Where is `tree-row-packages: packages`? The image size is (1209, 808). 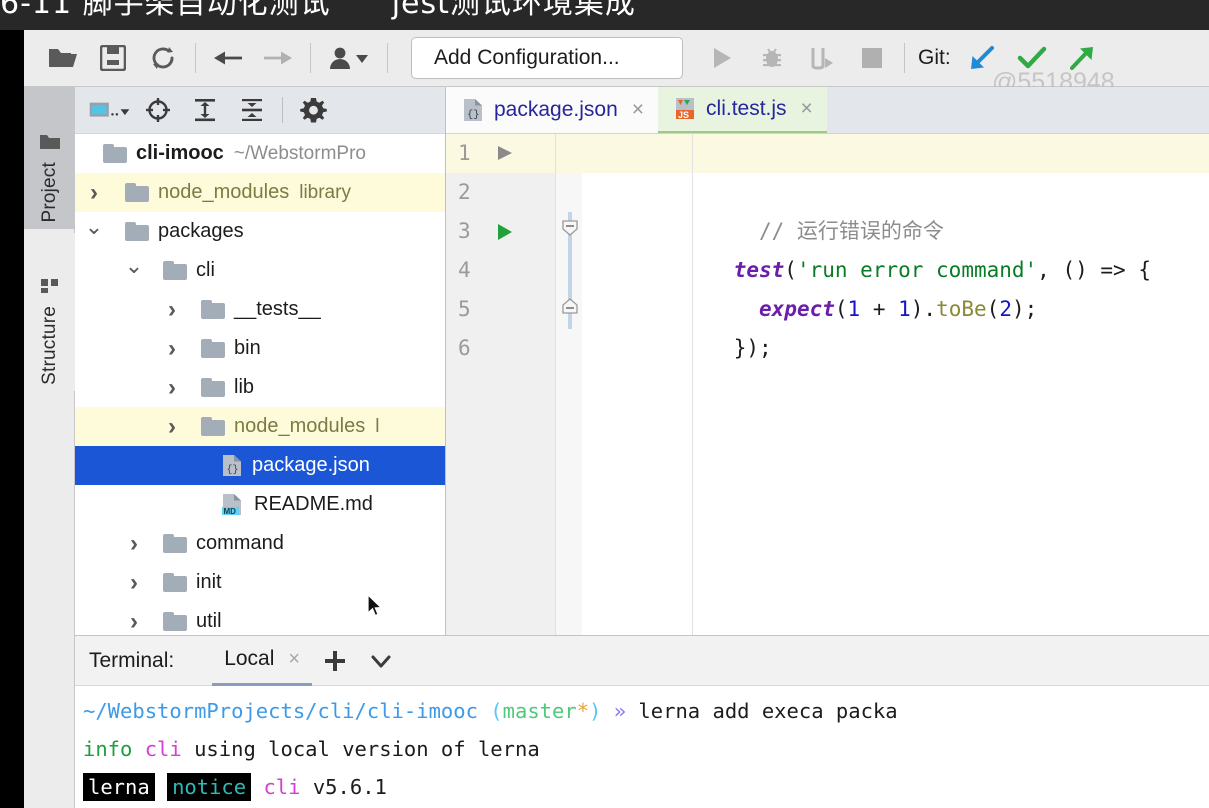 tree-row-packages: packages is located at coordinates (260, 231).